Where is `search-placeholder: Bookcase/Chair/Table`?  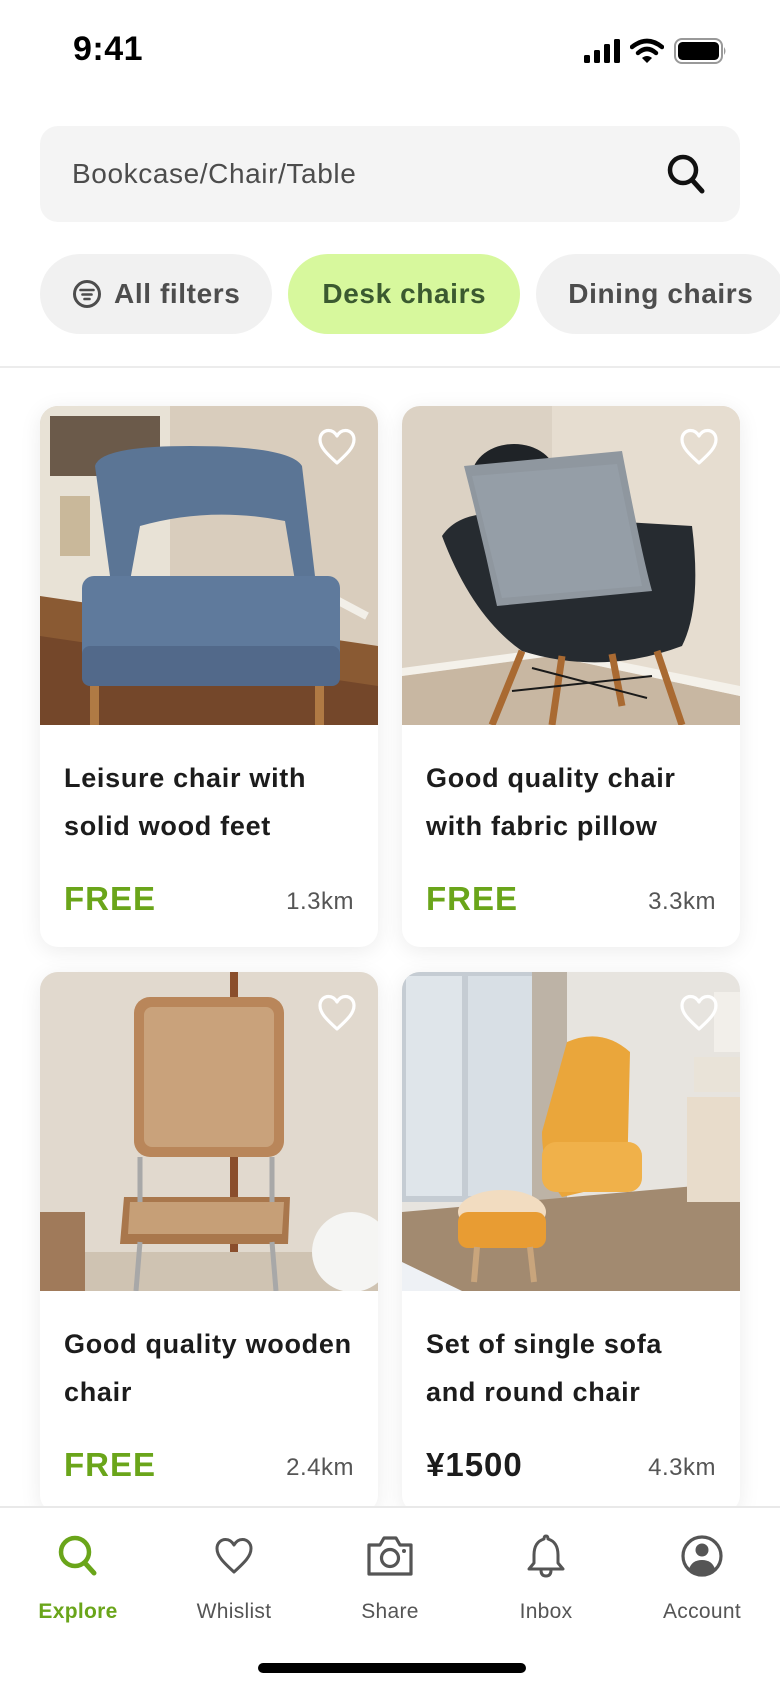 search-placeholder: Bookcase/Chair/Table is located at coordinates (214, 173).